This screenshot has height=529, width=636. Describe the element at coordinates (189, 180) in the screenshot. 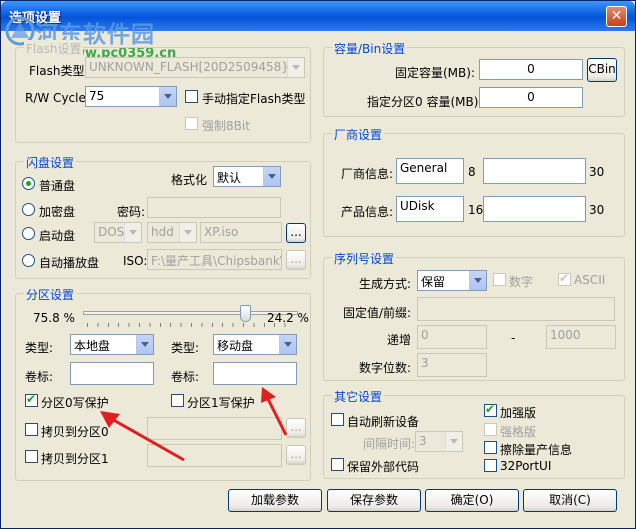

I see `format-label: 格式化` at that location.